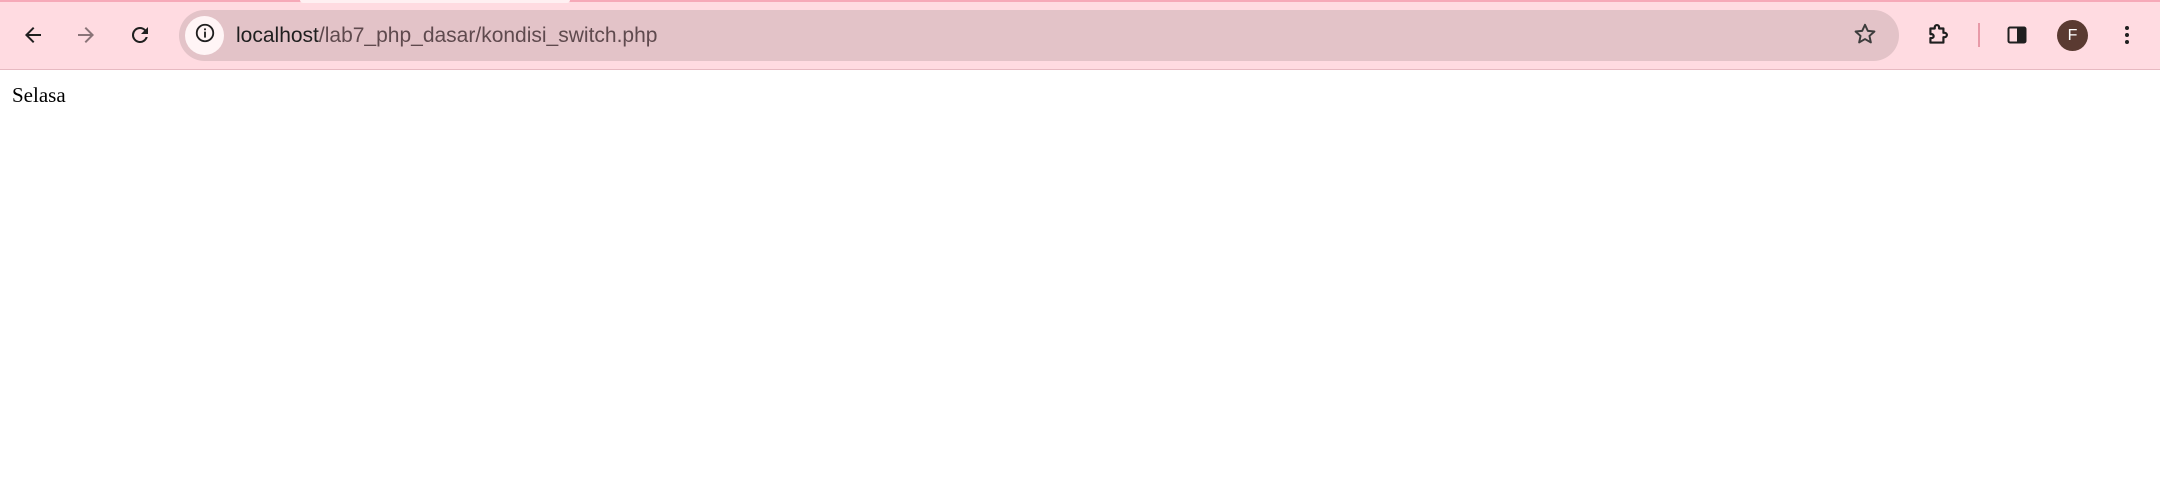 The height and width of the screenshot is (478, 2160). I want to click on kebab-menu-icon, so click(2127, 35).